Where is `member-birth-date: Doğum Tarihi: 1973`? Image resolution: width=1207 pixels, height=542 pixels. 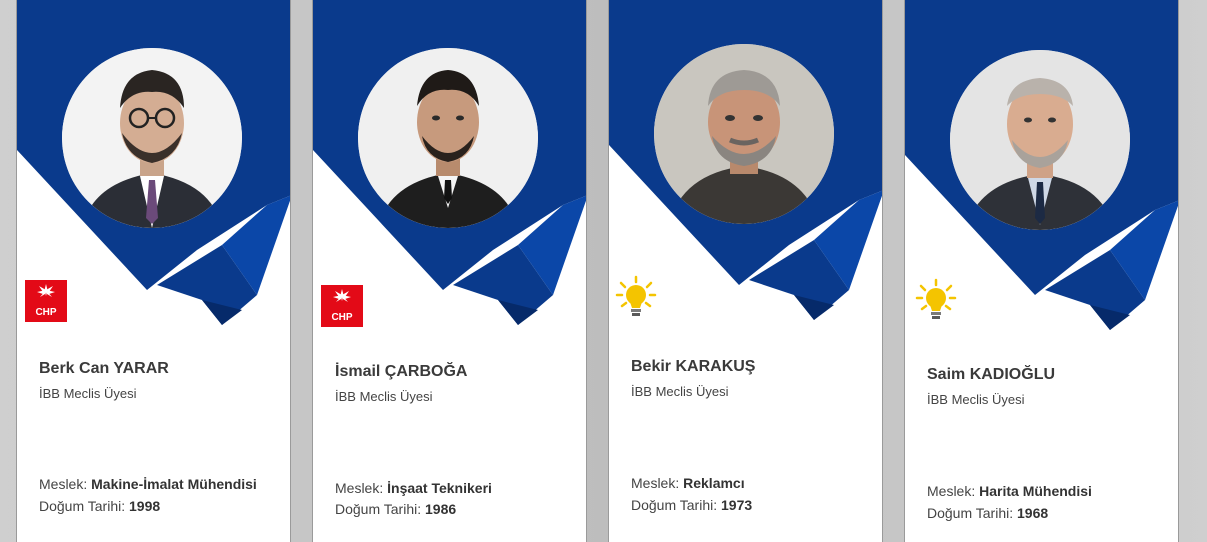 member-birth-date: Doğum Tarihi: 1973 is located at coordinates (692, 505).